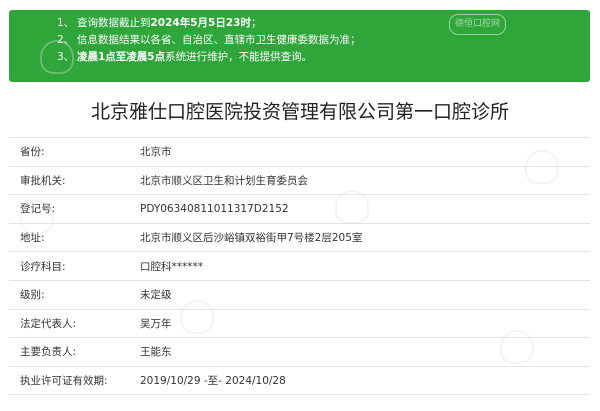 This screenshot has height=411, width=600. I want to click on table-row-level: 级别: 未定级, so click(299, 295).